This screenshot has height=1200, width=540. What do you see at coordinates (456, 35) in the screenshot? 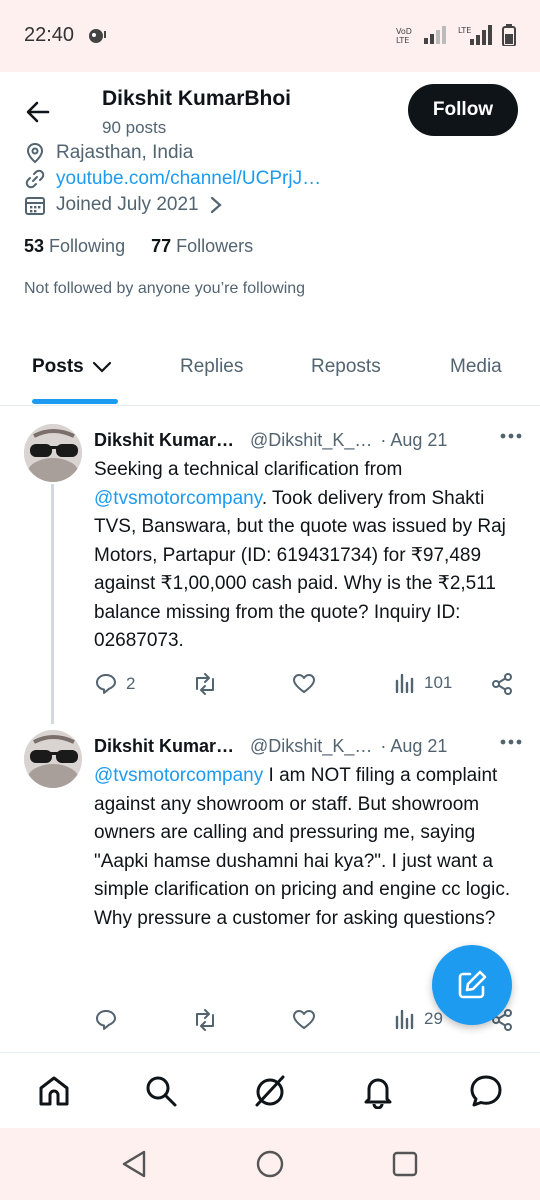
I see `status-icons: VoD LTE LTE` at bounding box center [456, 35].